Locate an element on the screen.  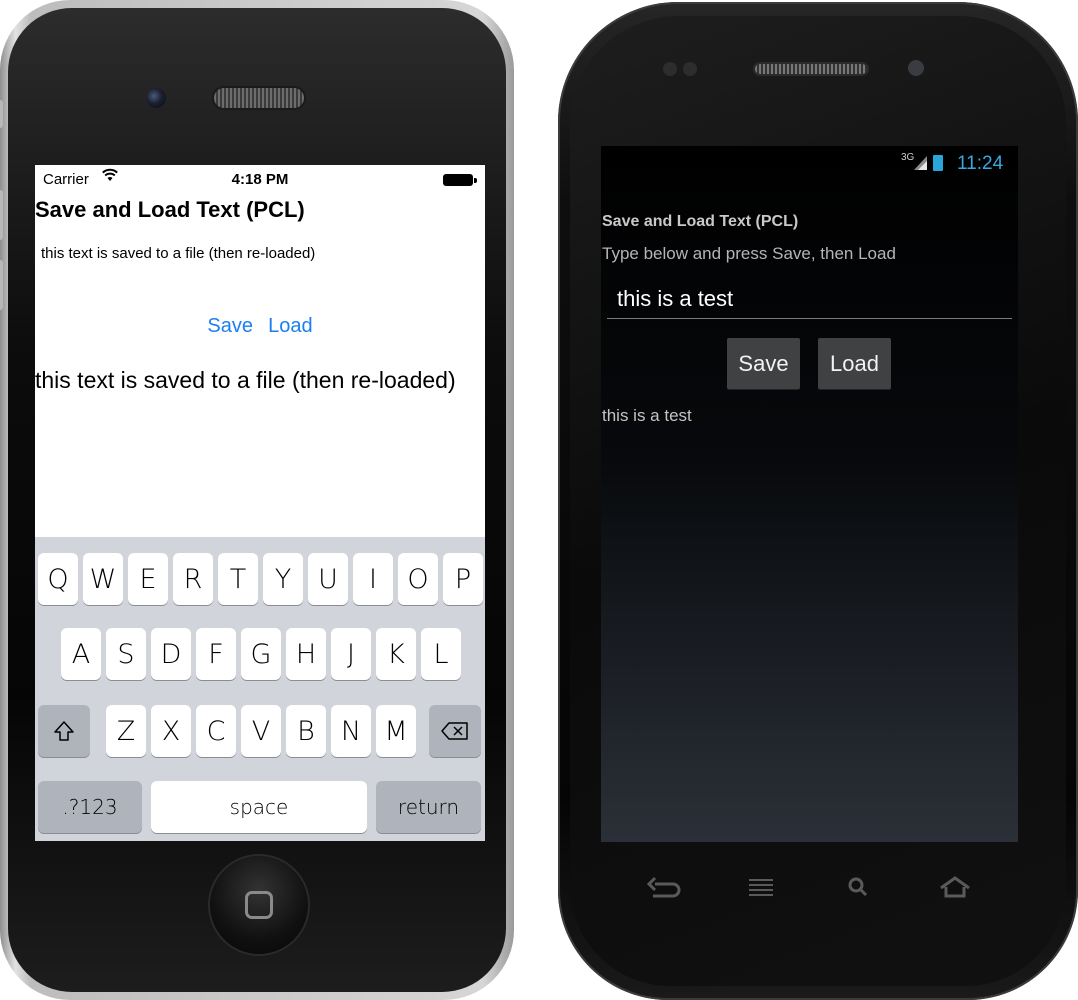
android-status-bar: 3G 11:24 is located at coordinates (809, 163).